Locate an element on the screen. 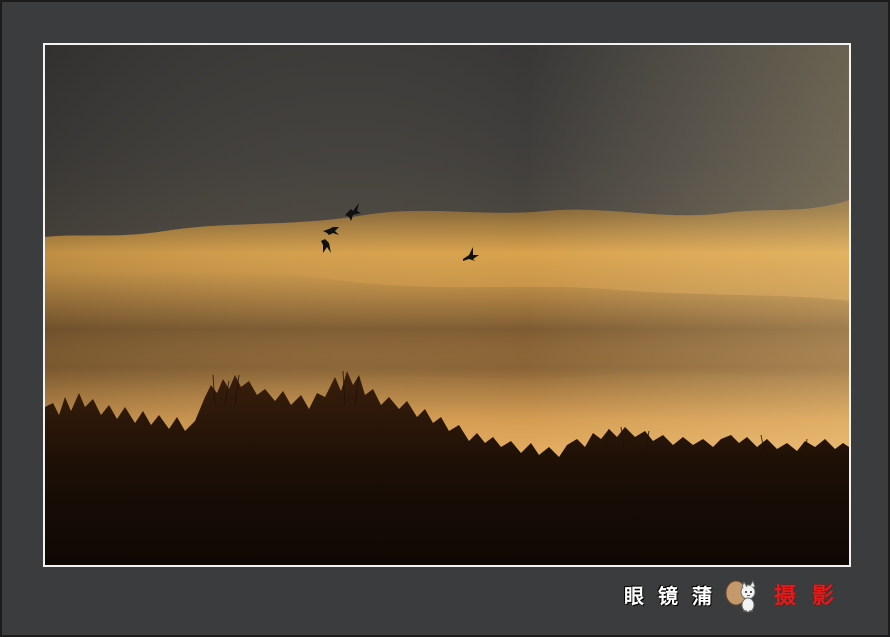  cat-mascot-icon is located at coordinates (740, 596).